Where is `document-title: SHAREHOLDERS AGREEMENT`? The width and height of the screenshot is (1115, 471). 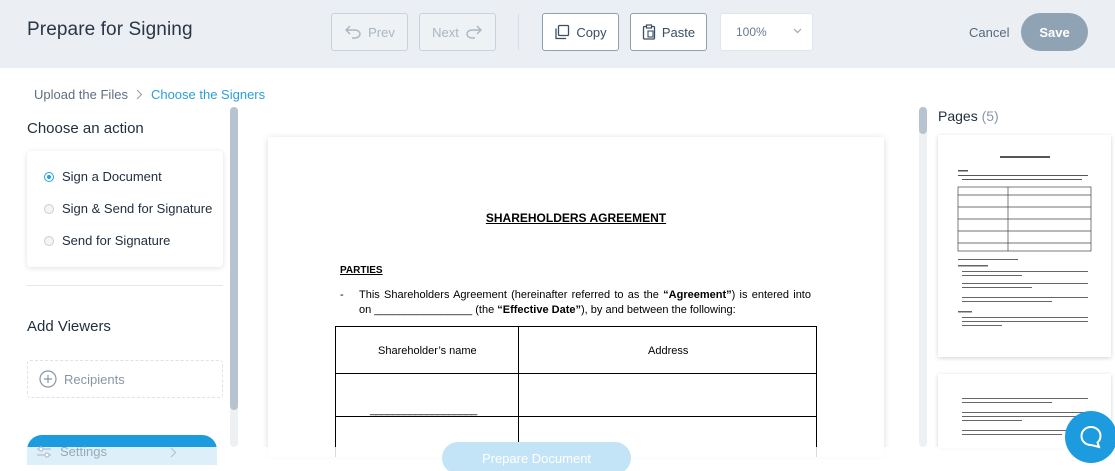
document-title: SHAREHOLDERS AGREEMENT is located at coordinates (576, 218).